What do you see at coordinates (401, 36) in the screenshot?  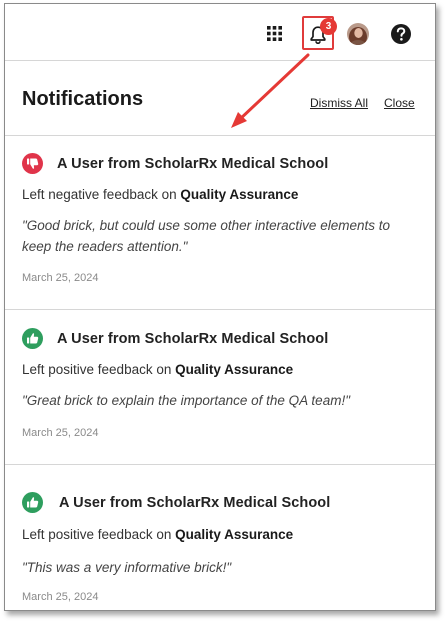 I see `help-icon` at bounding box center [401, 36].